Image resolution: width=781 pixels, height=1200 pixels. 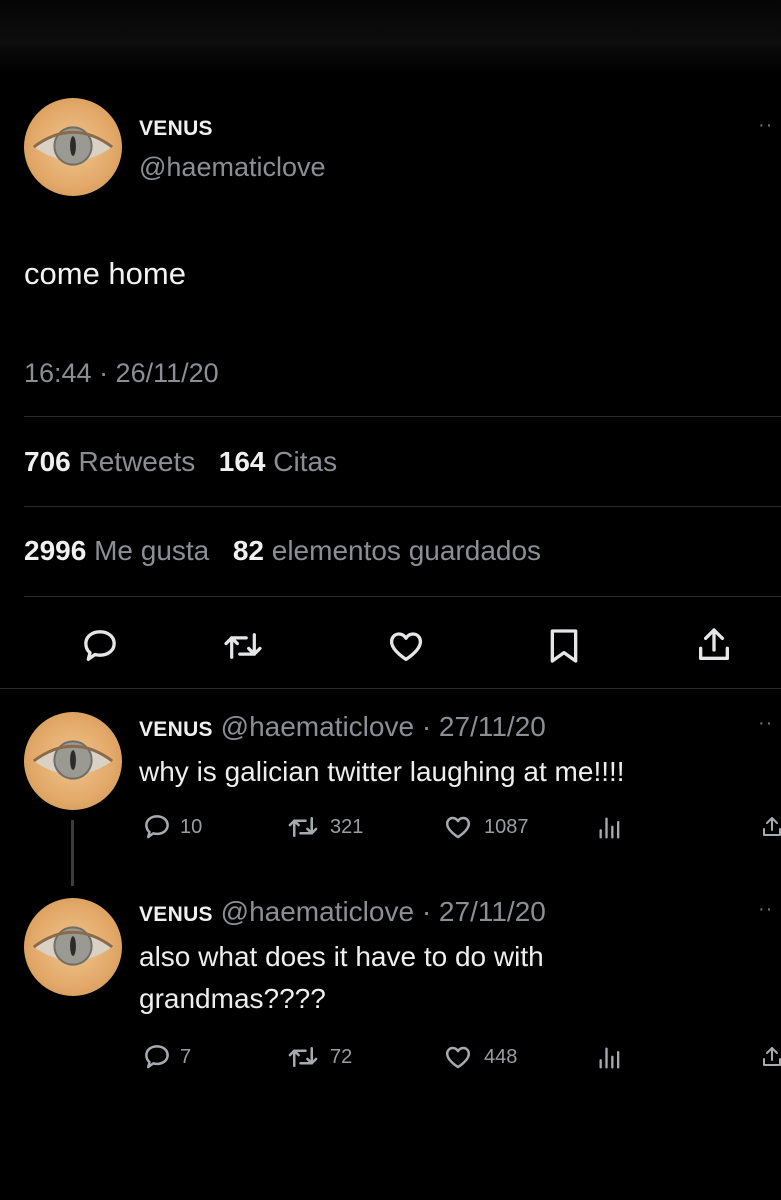 I want to click on bookmark-icon, so click(x=564, y=646).